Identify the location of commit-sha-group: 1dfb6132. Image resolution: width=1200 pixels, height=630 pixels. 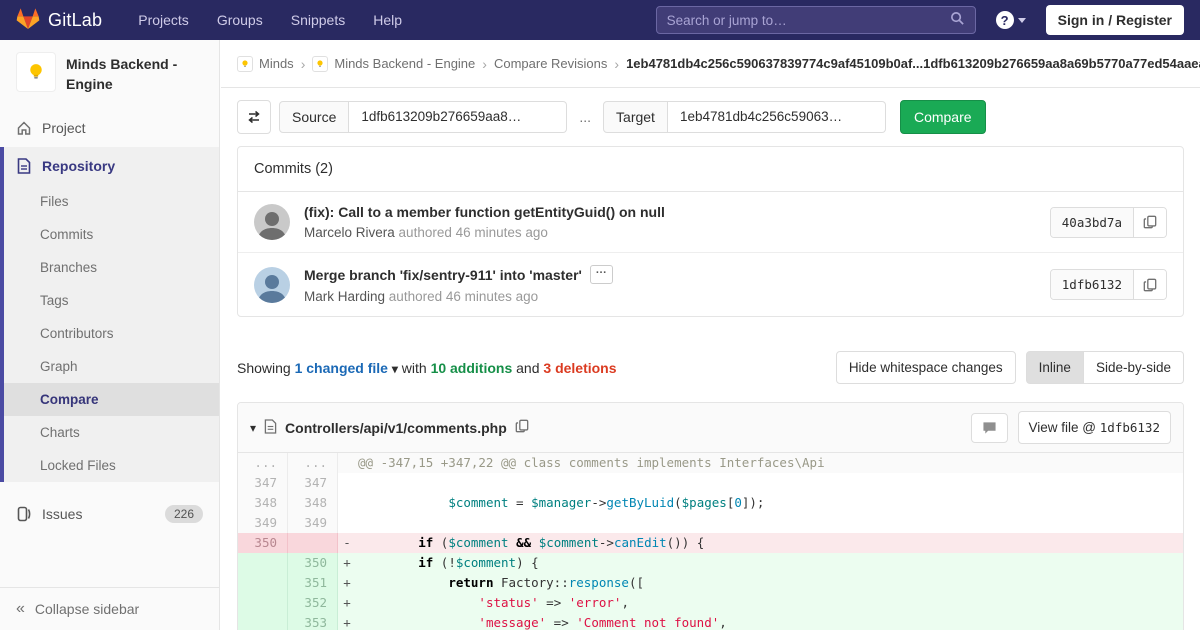
(1108, 284).